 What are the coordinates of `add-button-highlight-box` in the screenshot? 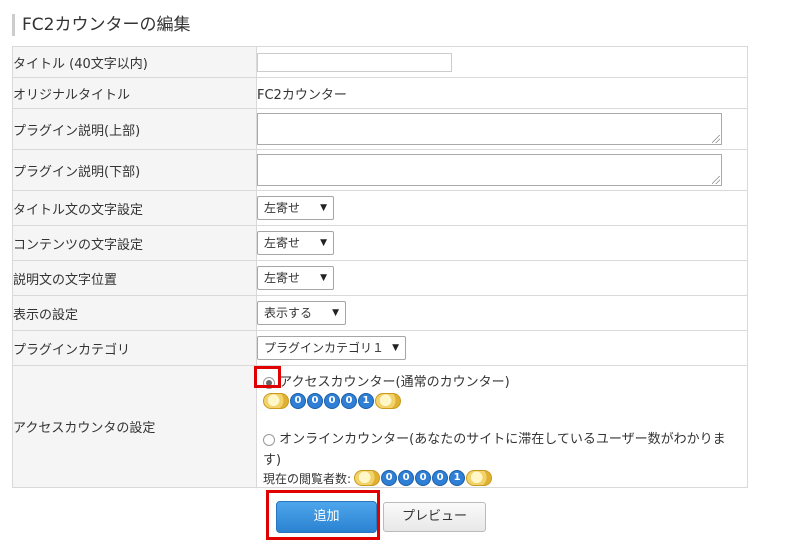 It's located at (323, 515).